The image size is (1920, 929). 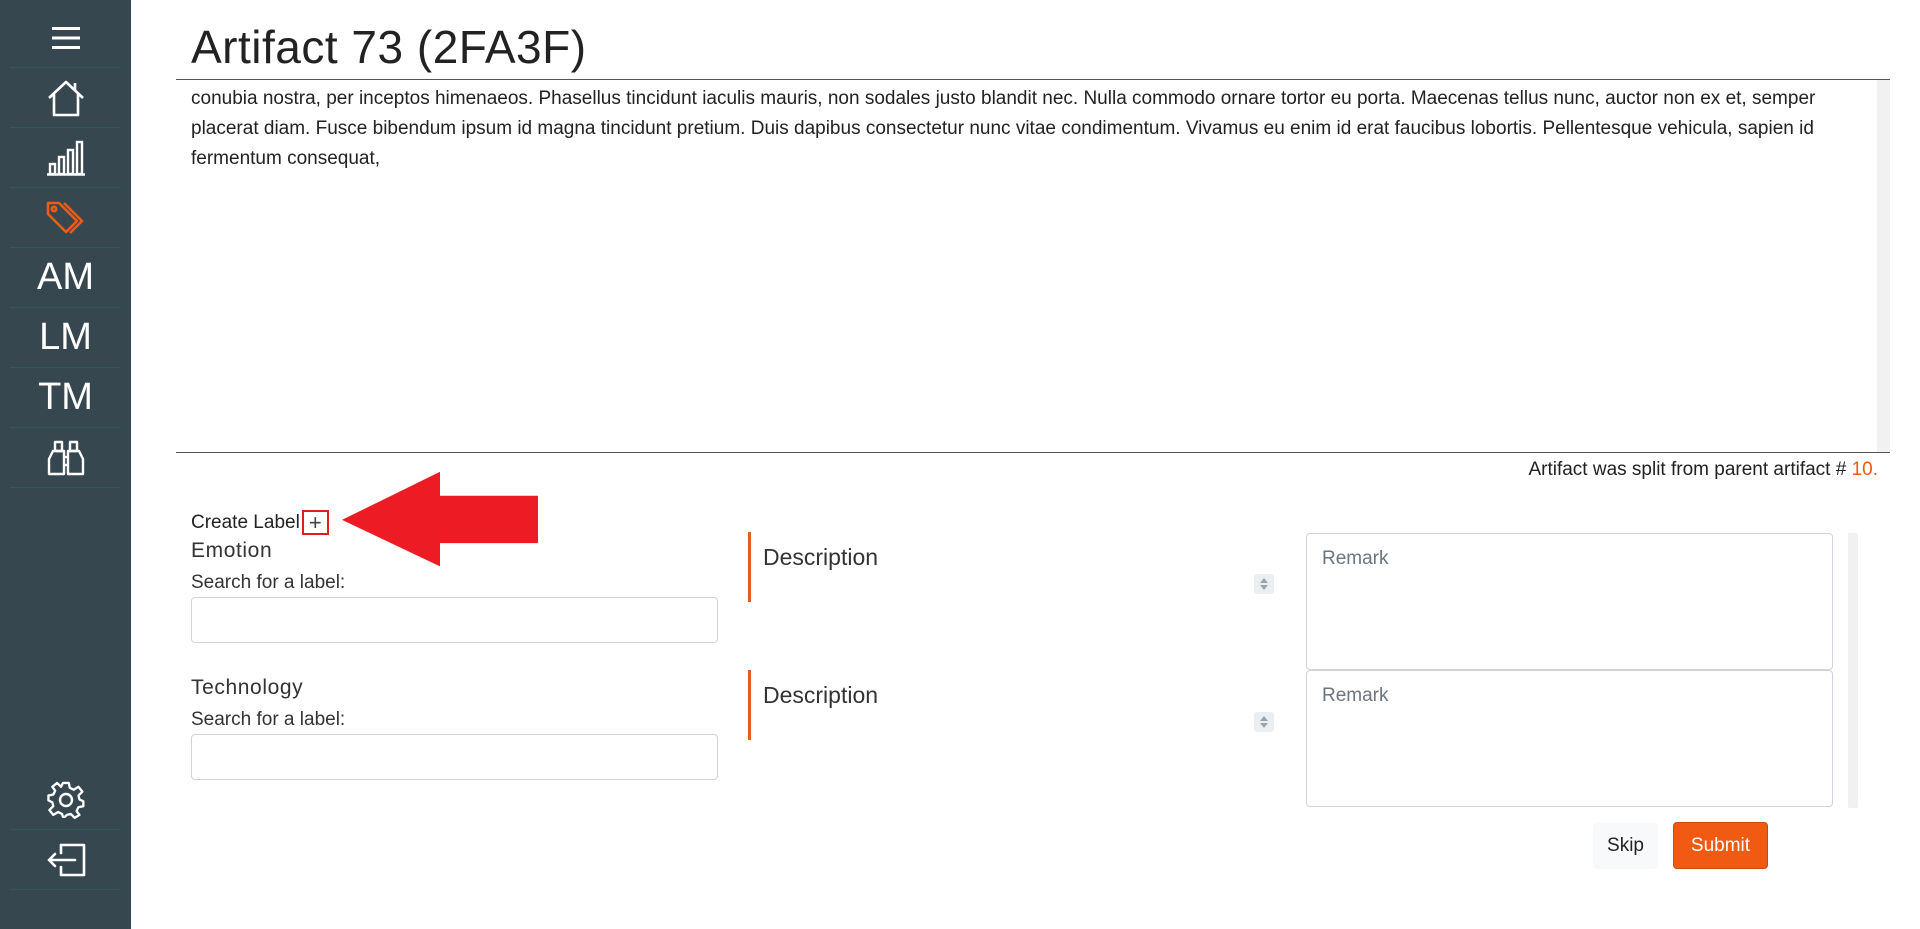 I want to click on sidebar-item-settings, so click(x=65, y=800).